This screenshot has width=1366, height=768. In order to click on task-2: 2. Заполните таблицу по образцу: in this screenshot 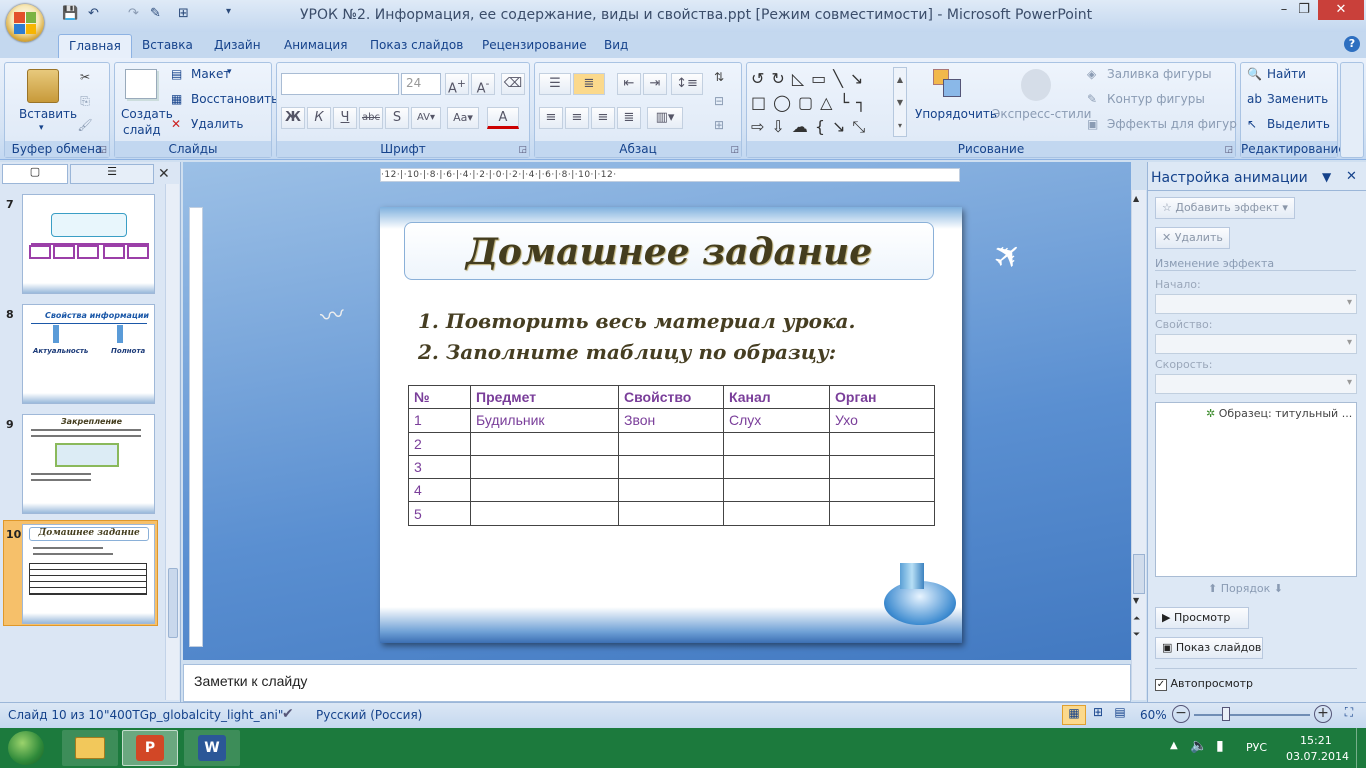, I will do `click(627, 352)`.